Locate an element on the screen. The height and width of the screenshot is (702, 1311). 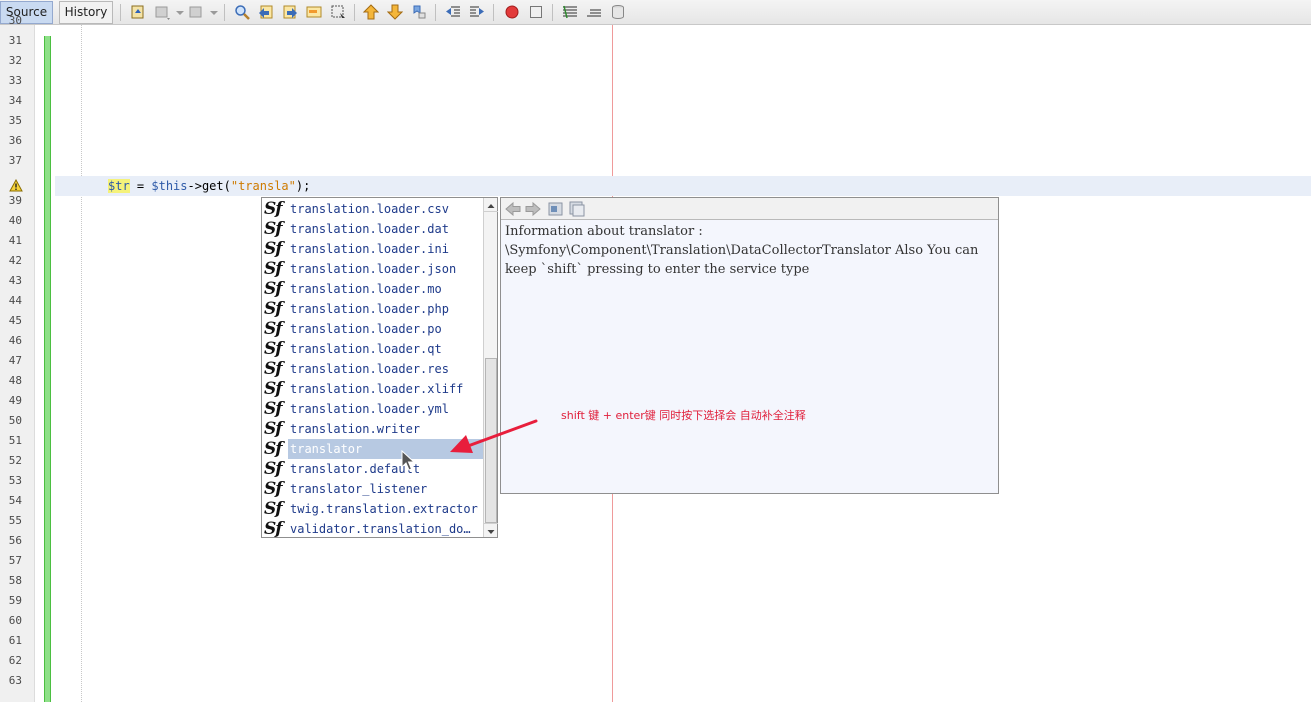
completion-item: Sf translation.loader.xliff is located at coordinates (372, 389).